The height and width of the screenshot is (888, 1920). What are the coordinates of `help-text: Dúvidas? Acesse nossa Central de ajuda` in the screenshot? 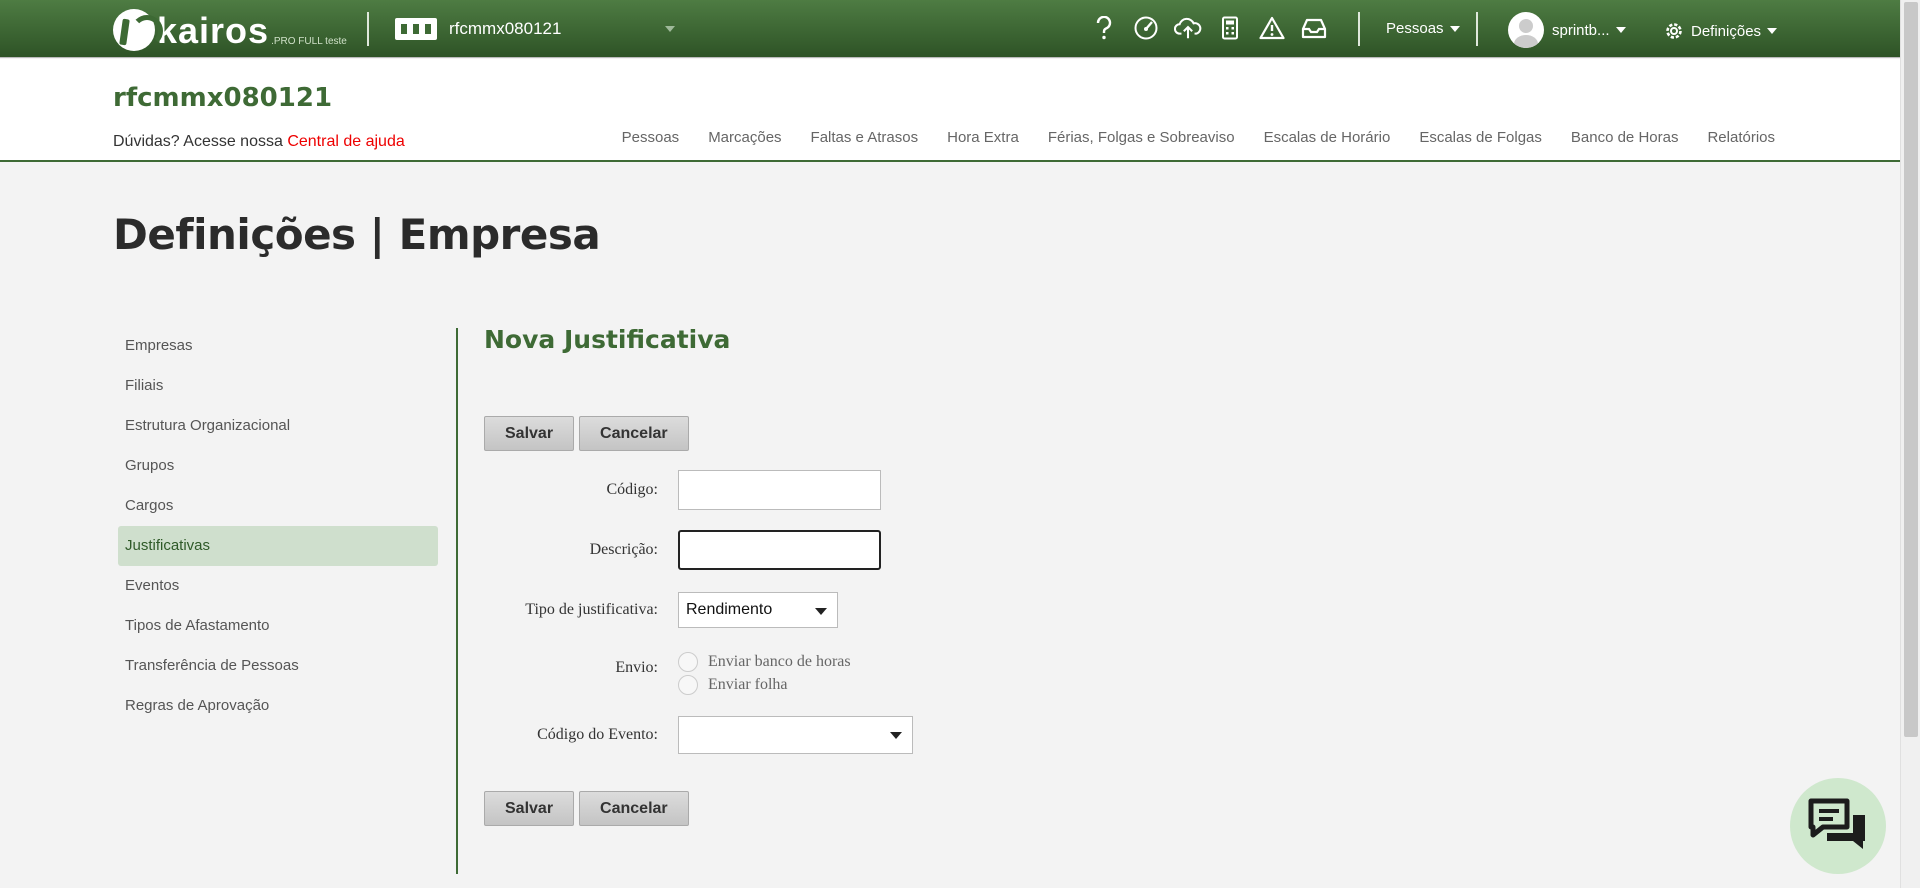 It's located at (259, 142).